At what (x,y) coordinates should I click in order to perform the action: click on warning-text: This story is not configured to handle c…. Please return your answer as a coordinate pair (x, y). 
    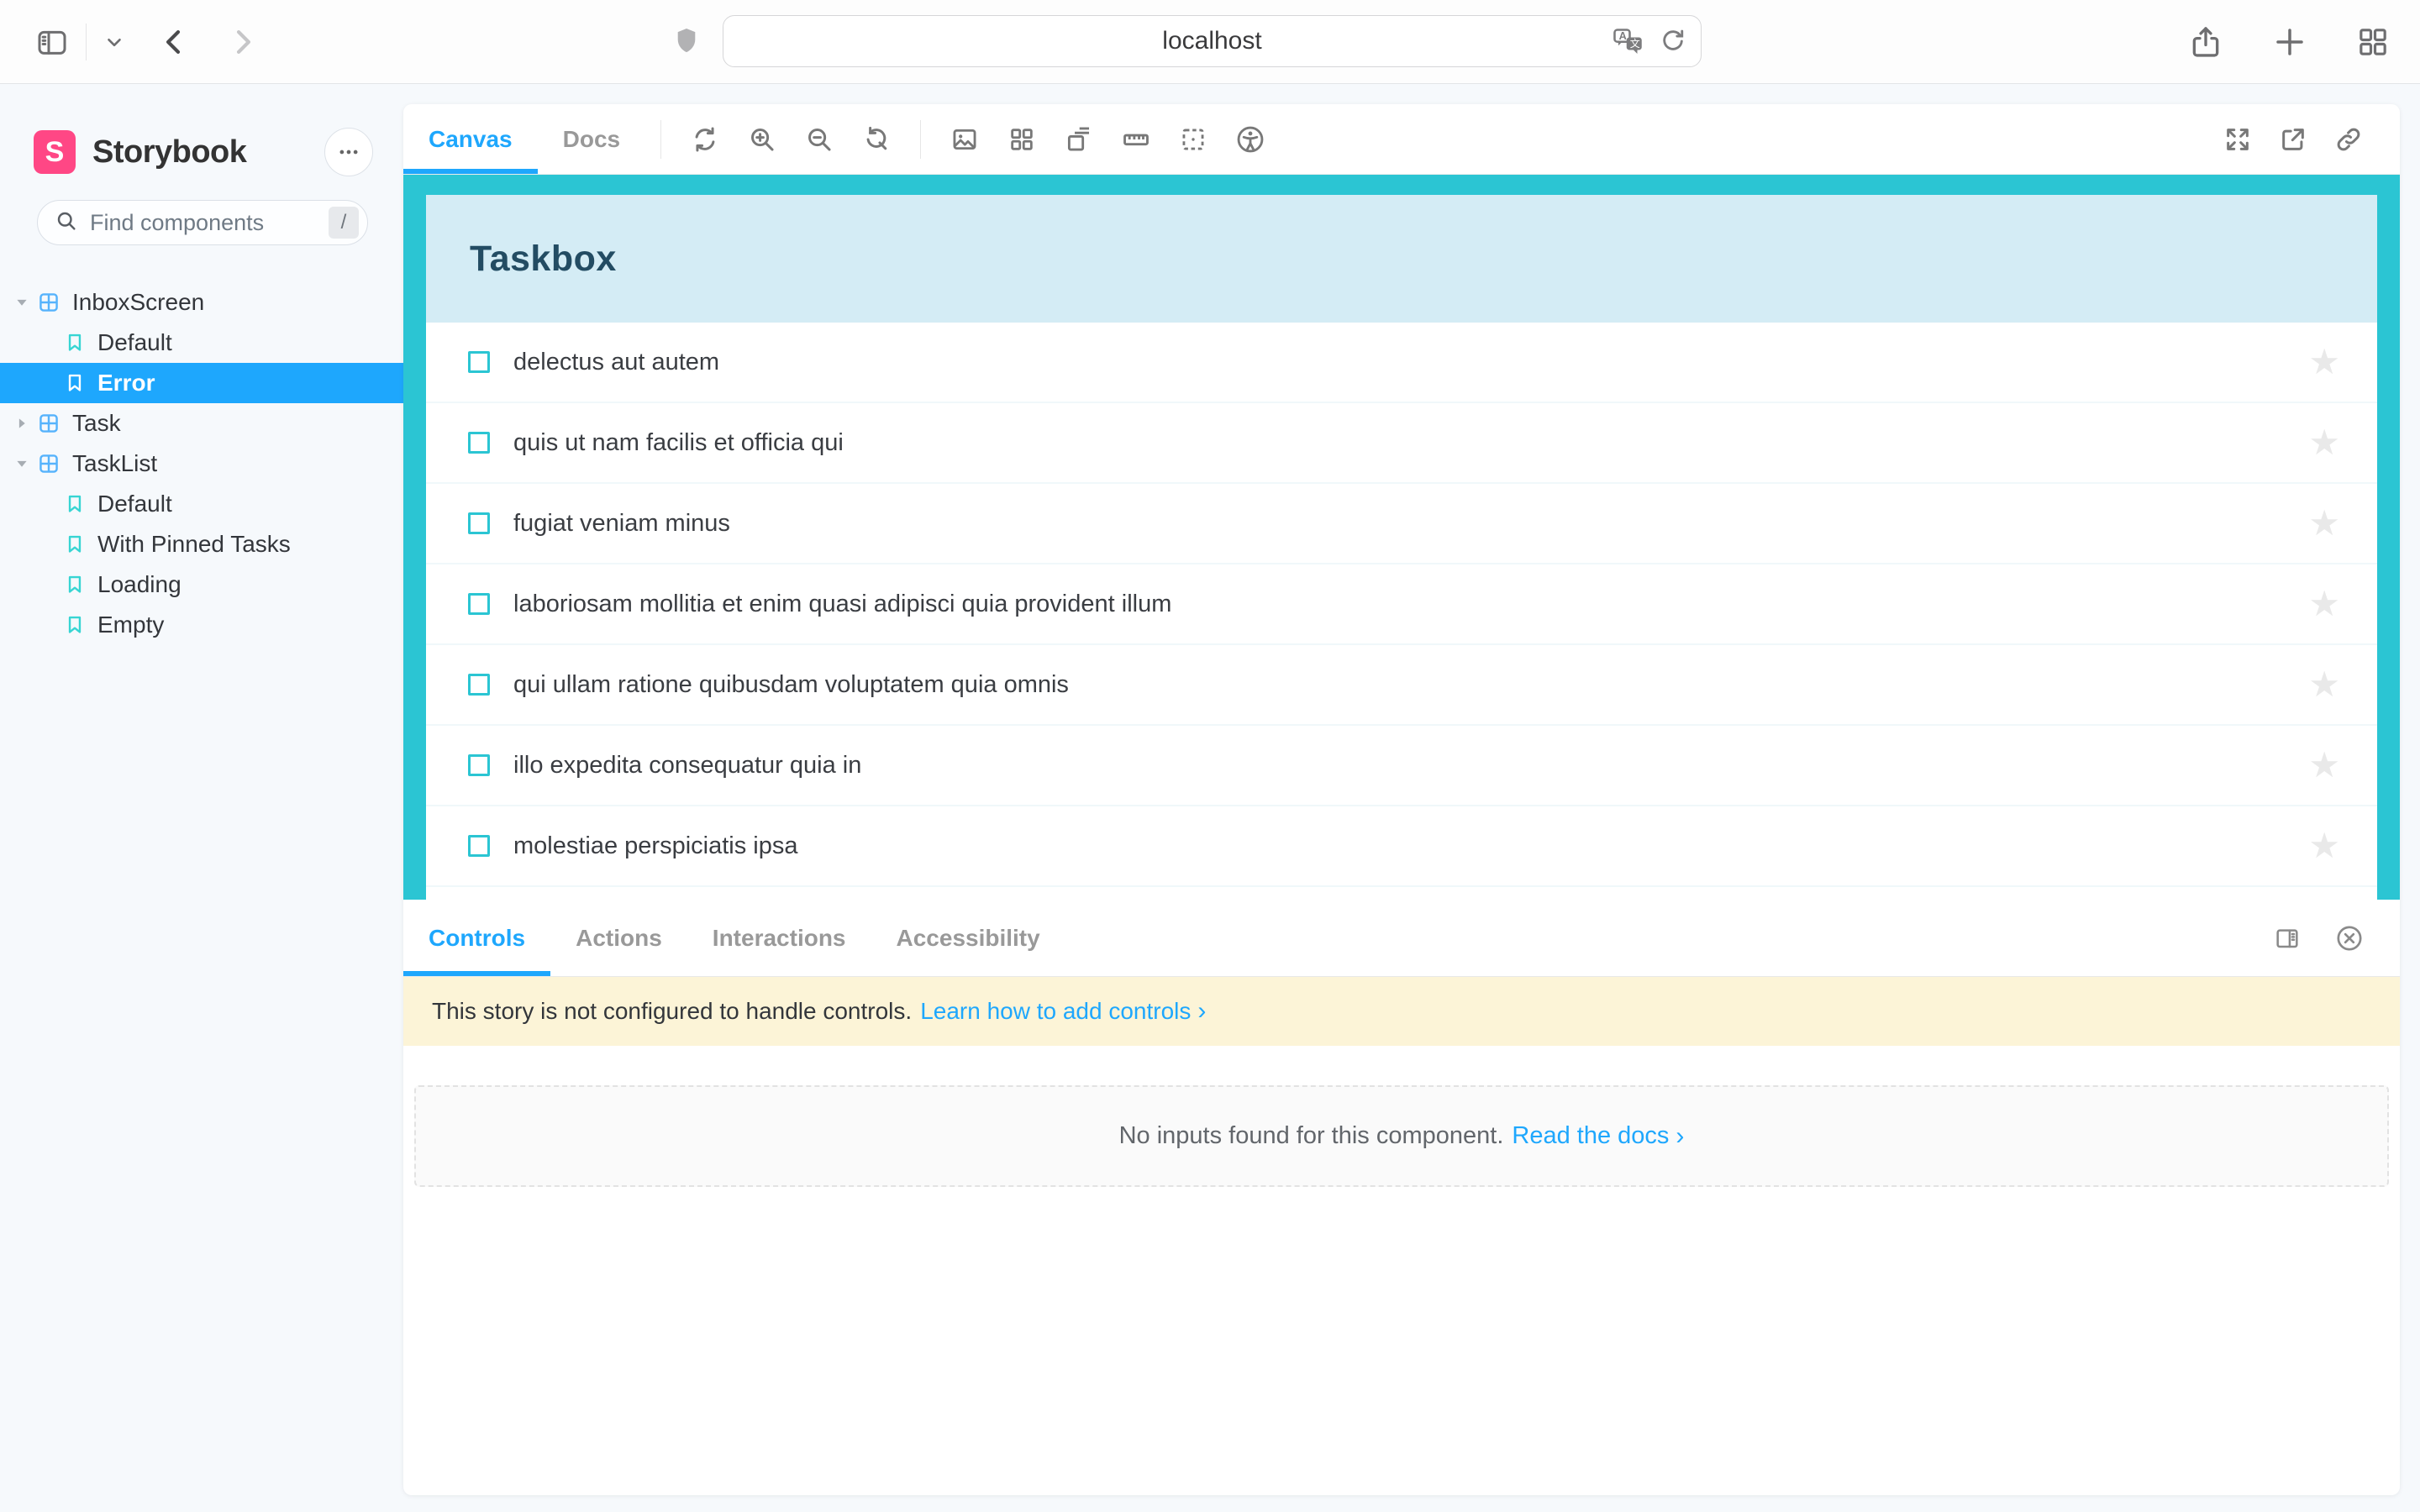
    Looking at the image, I should click on (673, 1011).